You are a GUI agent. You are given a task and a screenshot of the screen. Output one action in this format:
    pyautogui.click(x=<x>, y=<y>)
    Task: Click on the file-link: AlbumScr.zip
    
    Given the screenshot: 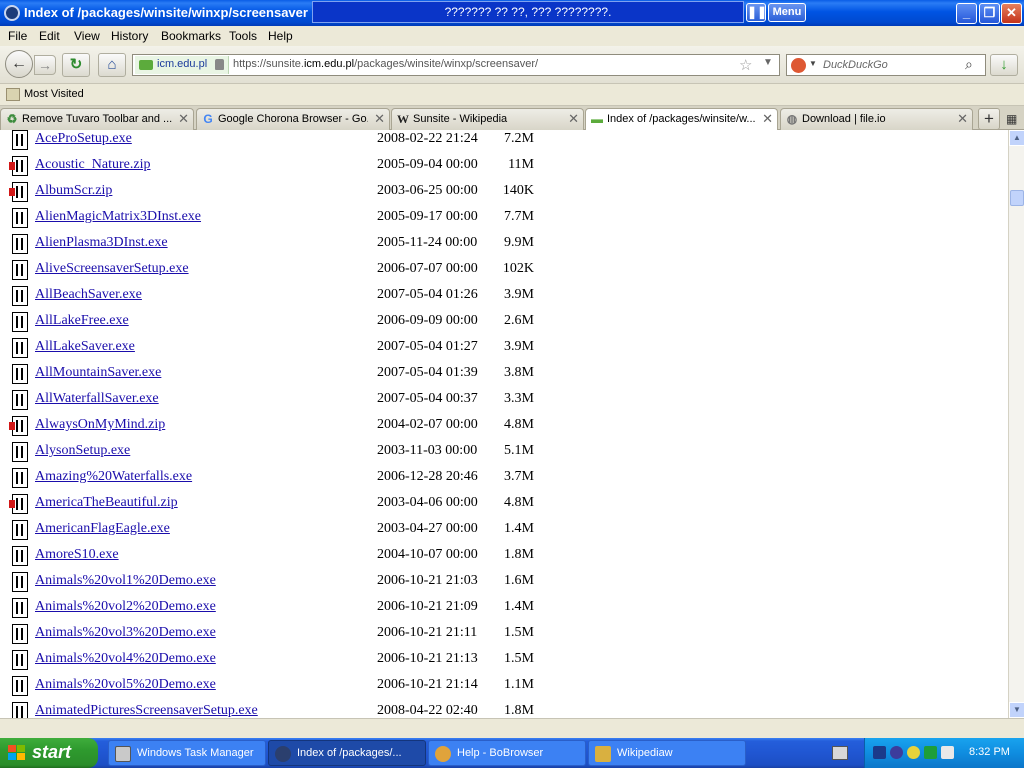 What is the action you would take?
    pyautogui.click(x=73, y=191)
    